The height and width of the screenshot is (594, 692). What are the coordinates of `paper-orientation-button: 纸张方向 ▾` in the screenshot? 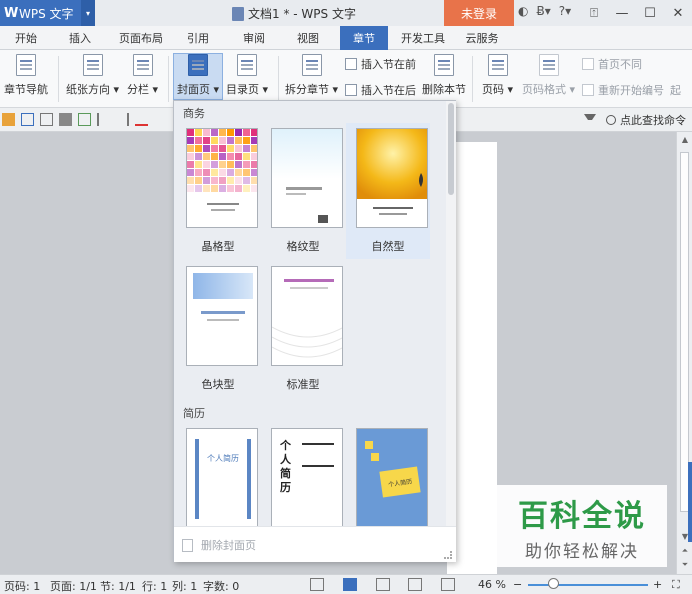 It's located at (92, 75).